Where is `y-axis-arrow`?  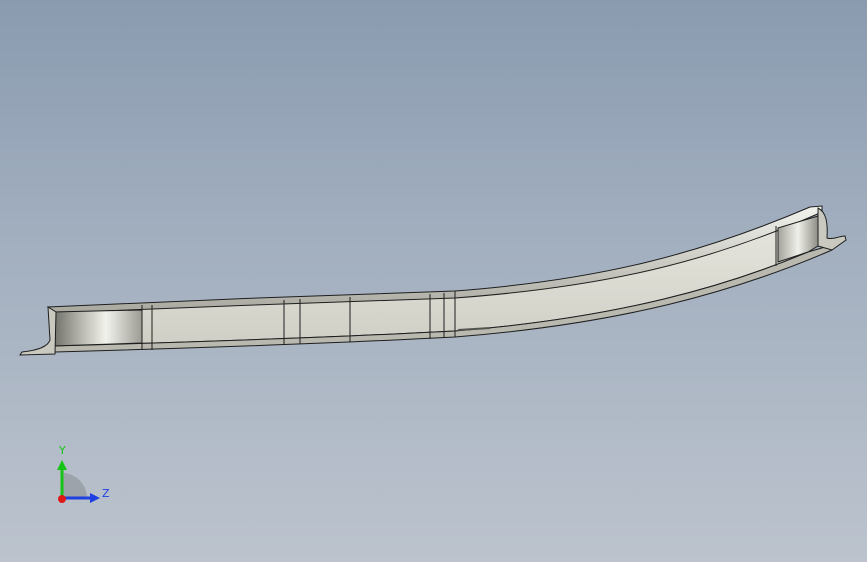 y-axis-arrow is located at coordinates (62, 465).